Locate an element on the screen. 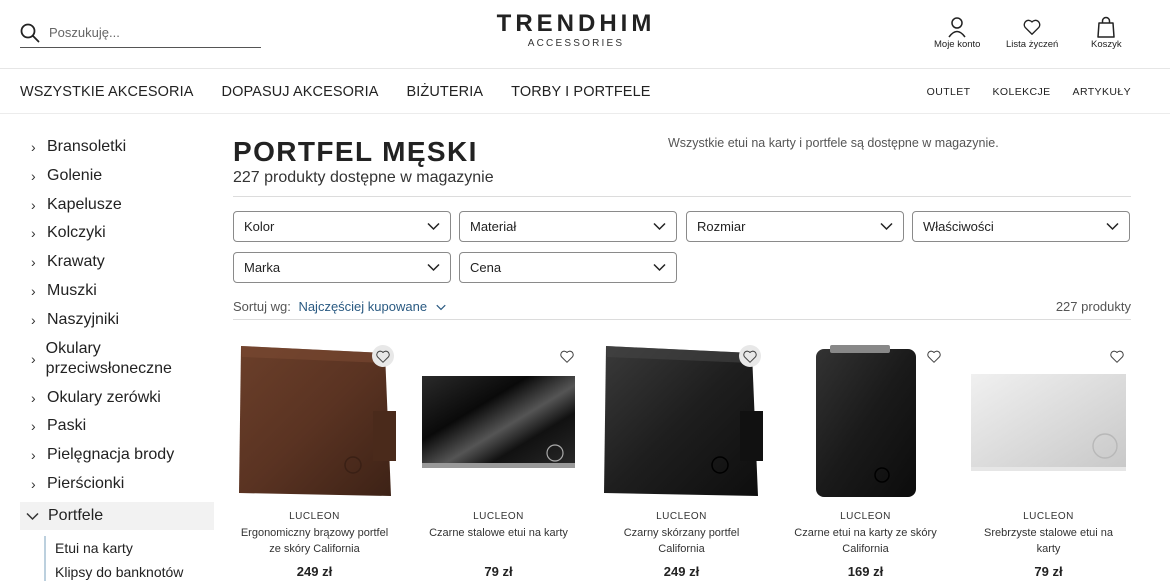 This screenshot has height=581, width=1170. product-name: Czarne etui na karty ze skóry California is located at coordinates (865, 541).